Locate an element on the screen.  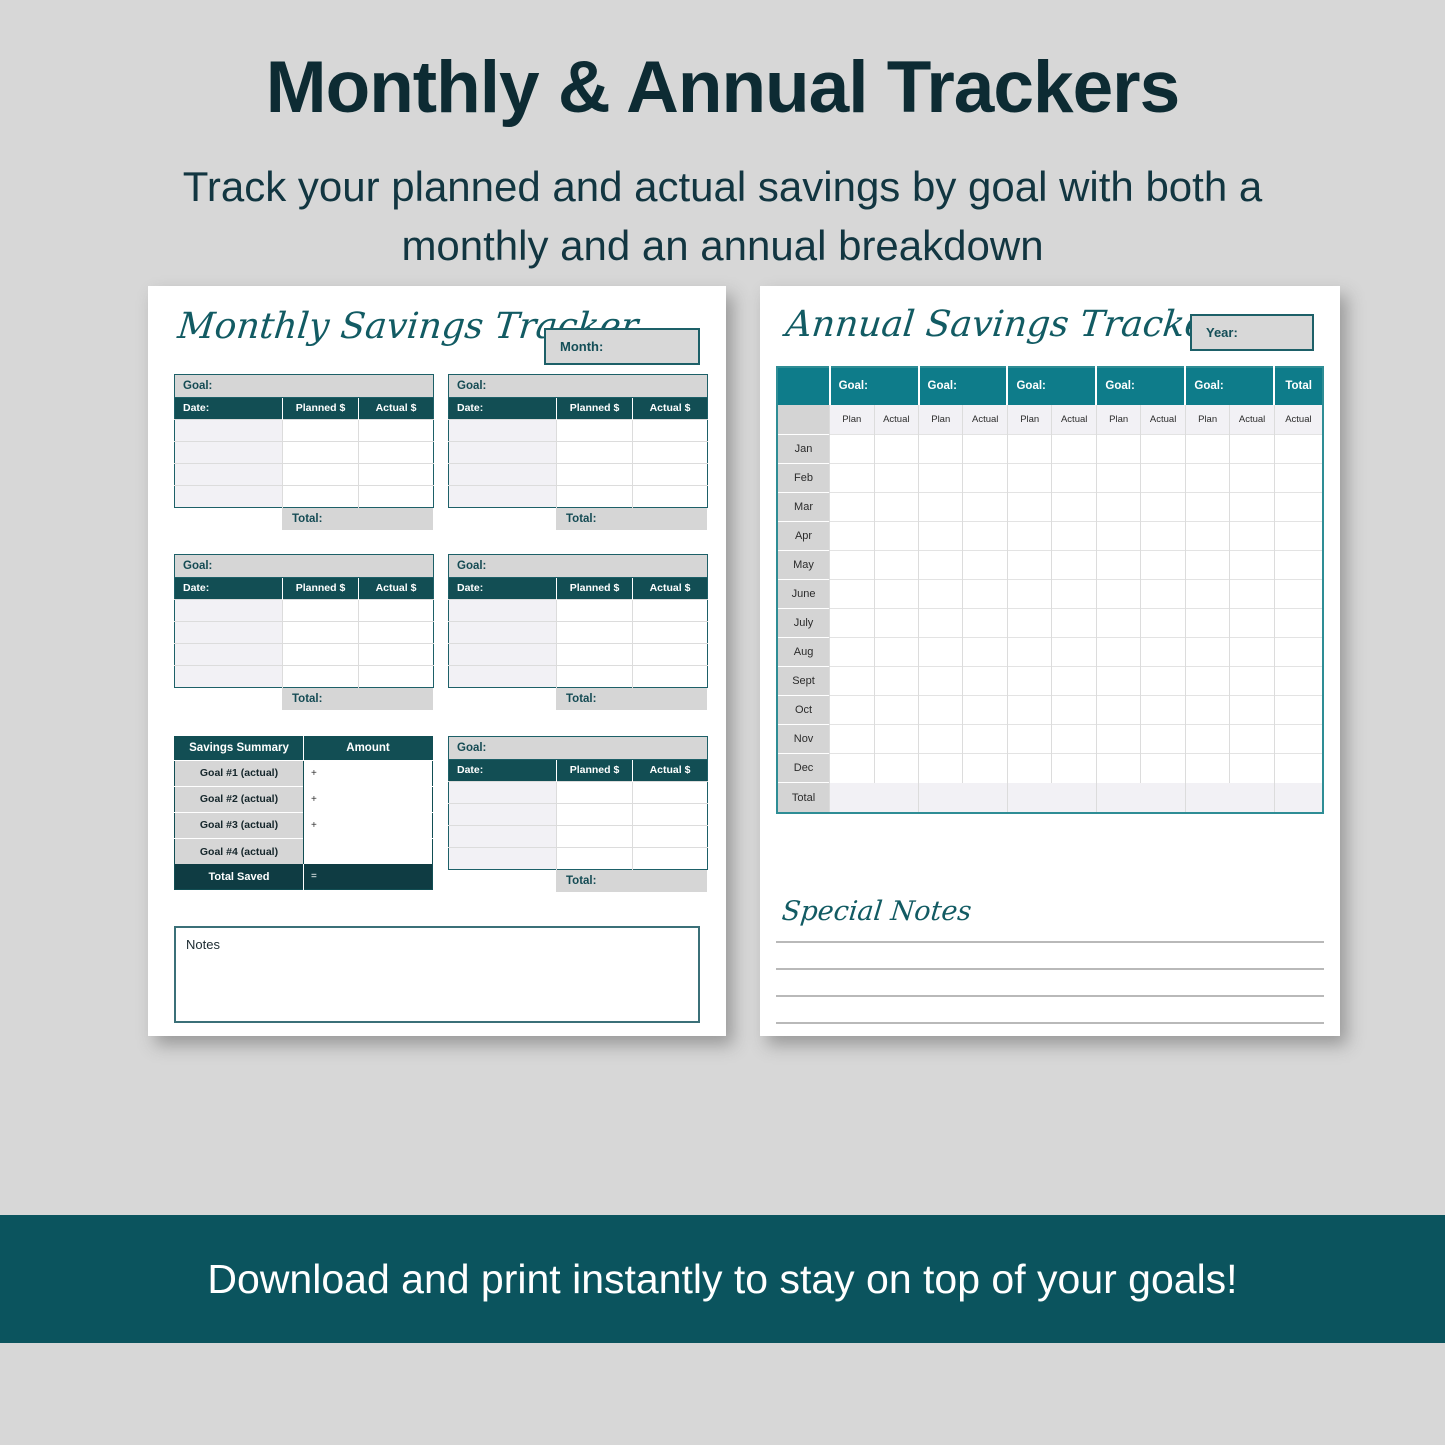
summary-row-amount: + is located at coordinates (368, 799).